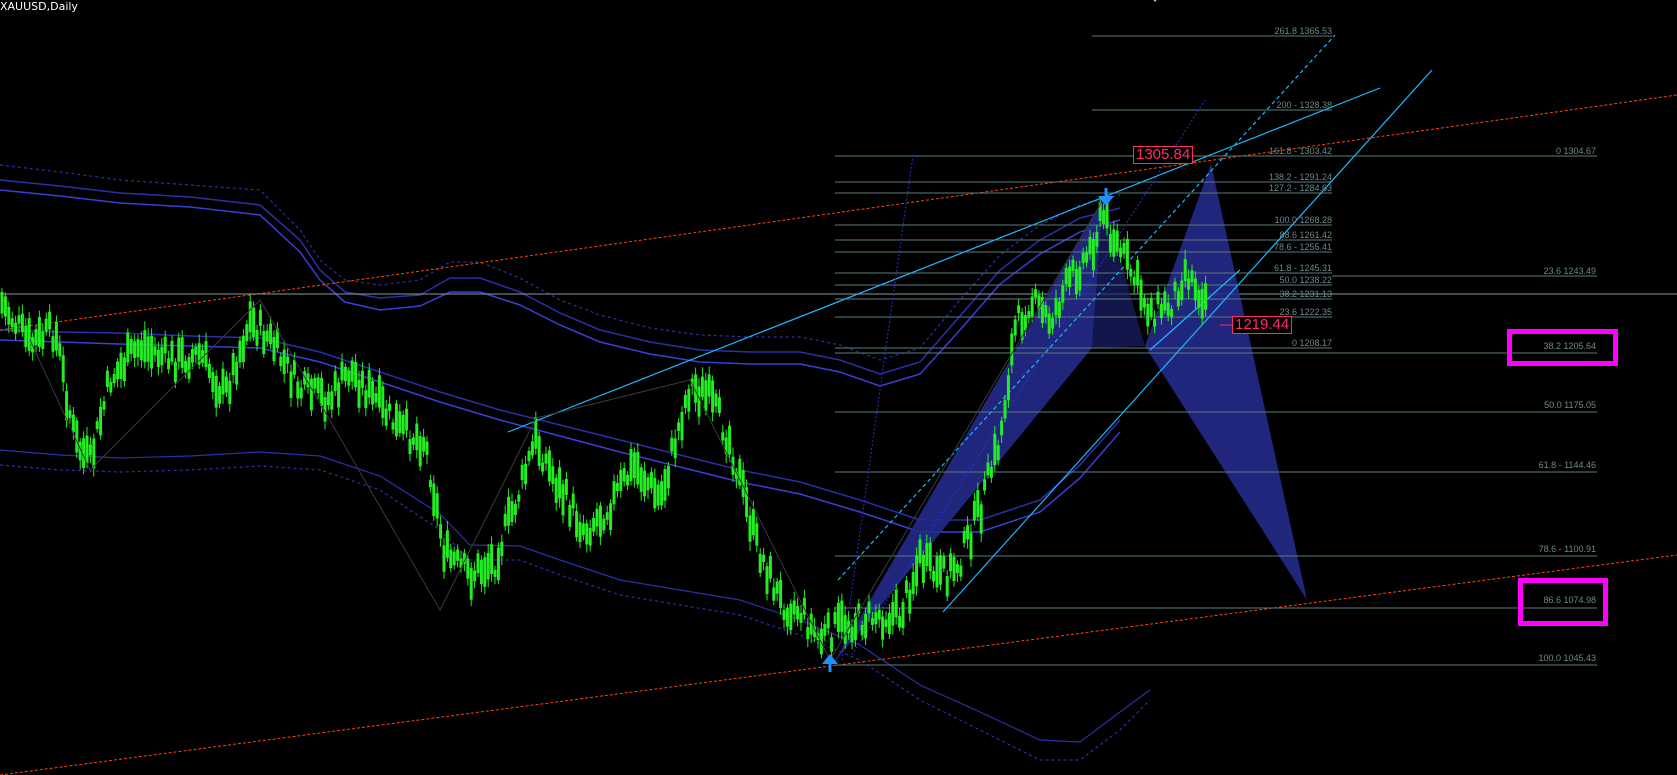  Describe the element at coordinates (1304, 105) in the screenshot. I see `fib-extension-label: 200 - 1328.38` at that location.